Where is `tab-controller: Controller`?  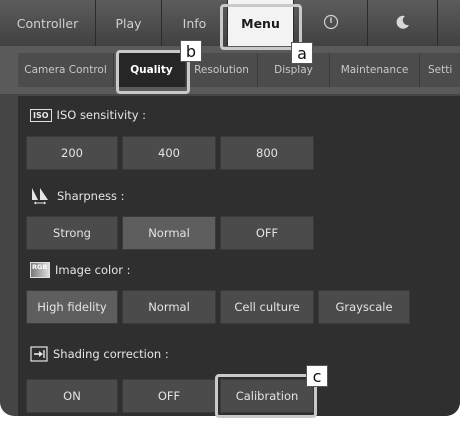 tab-controller: Controller is located at coordinates (48, 23).